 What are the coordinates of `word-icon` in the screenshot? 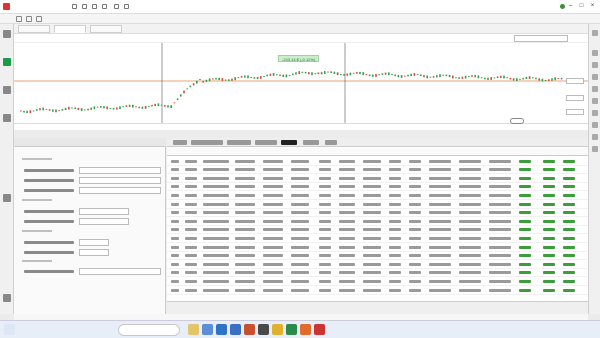 It's located at (235, 329).